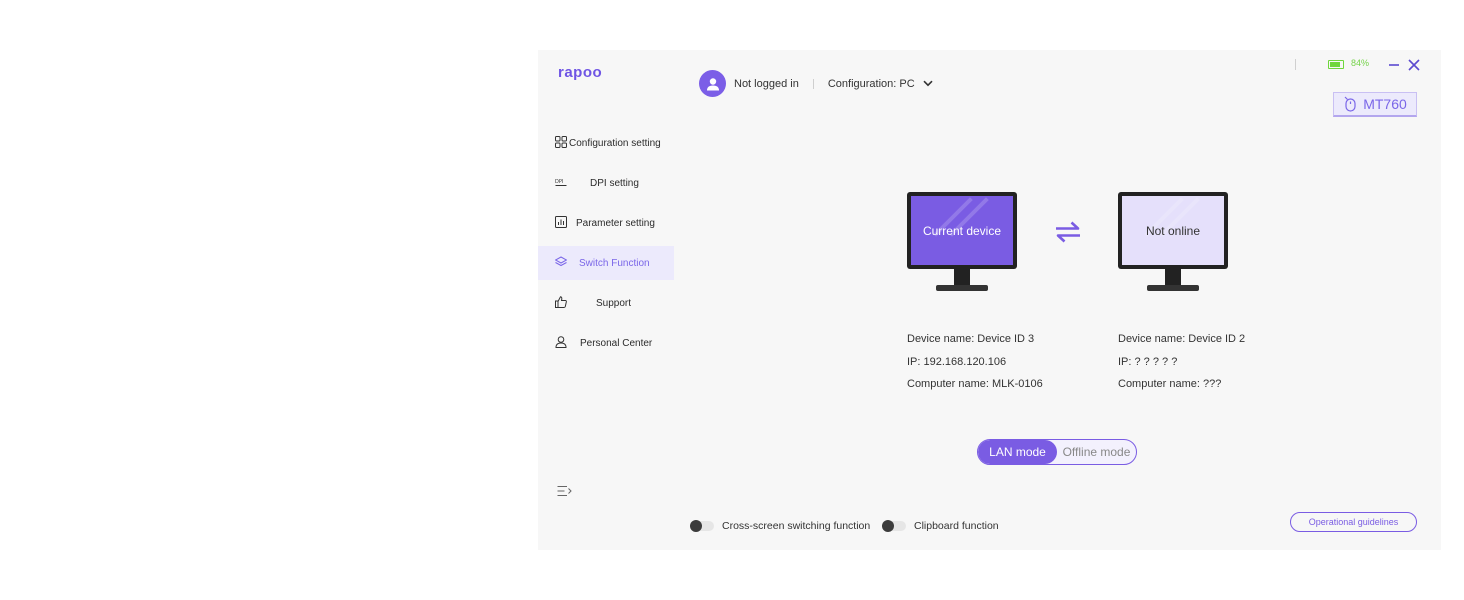  What do you see at coordinates (580, 72) in the screenshot?
I see `rapoo-logo: rapoo` at bounding box center [580, 72].